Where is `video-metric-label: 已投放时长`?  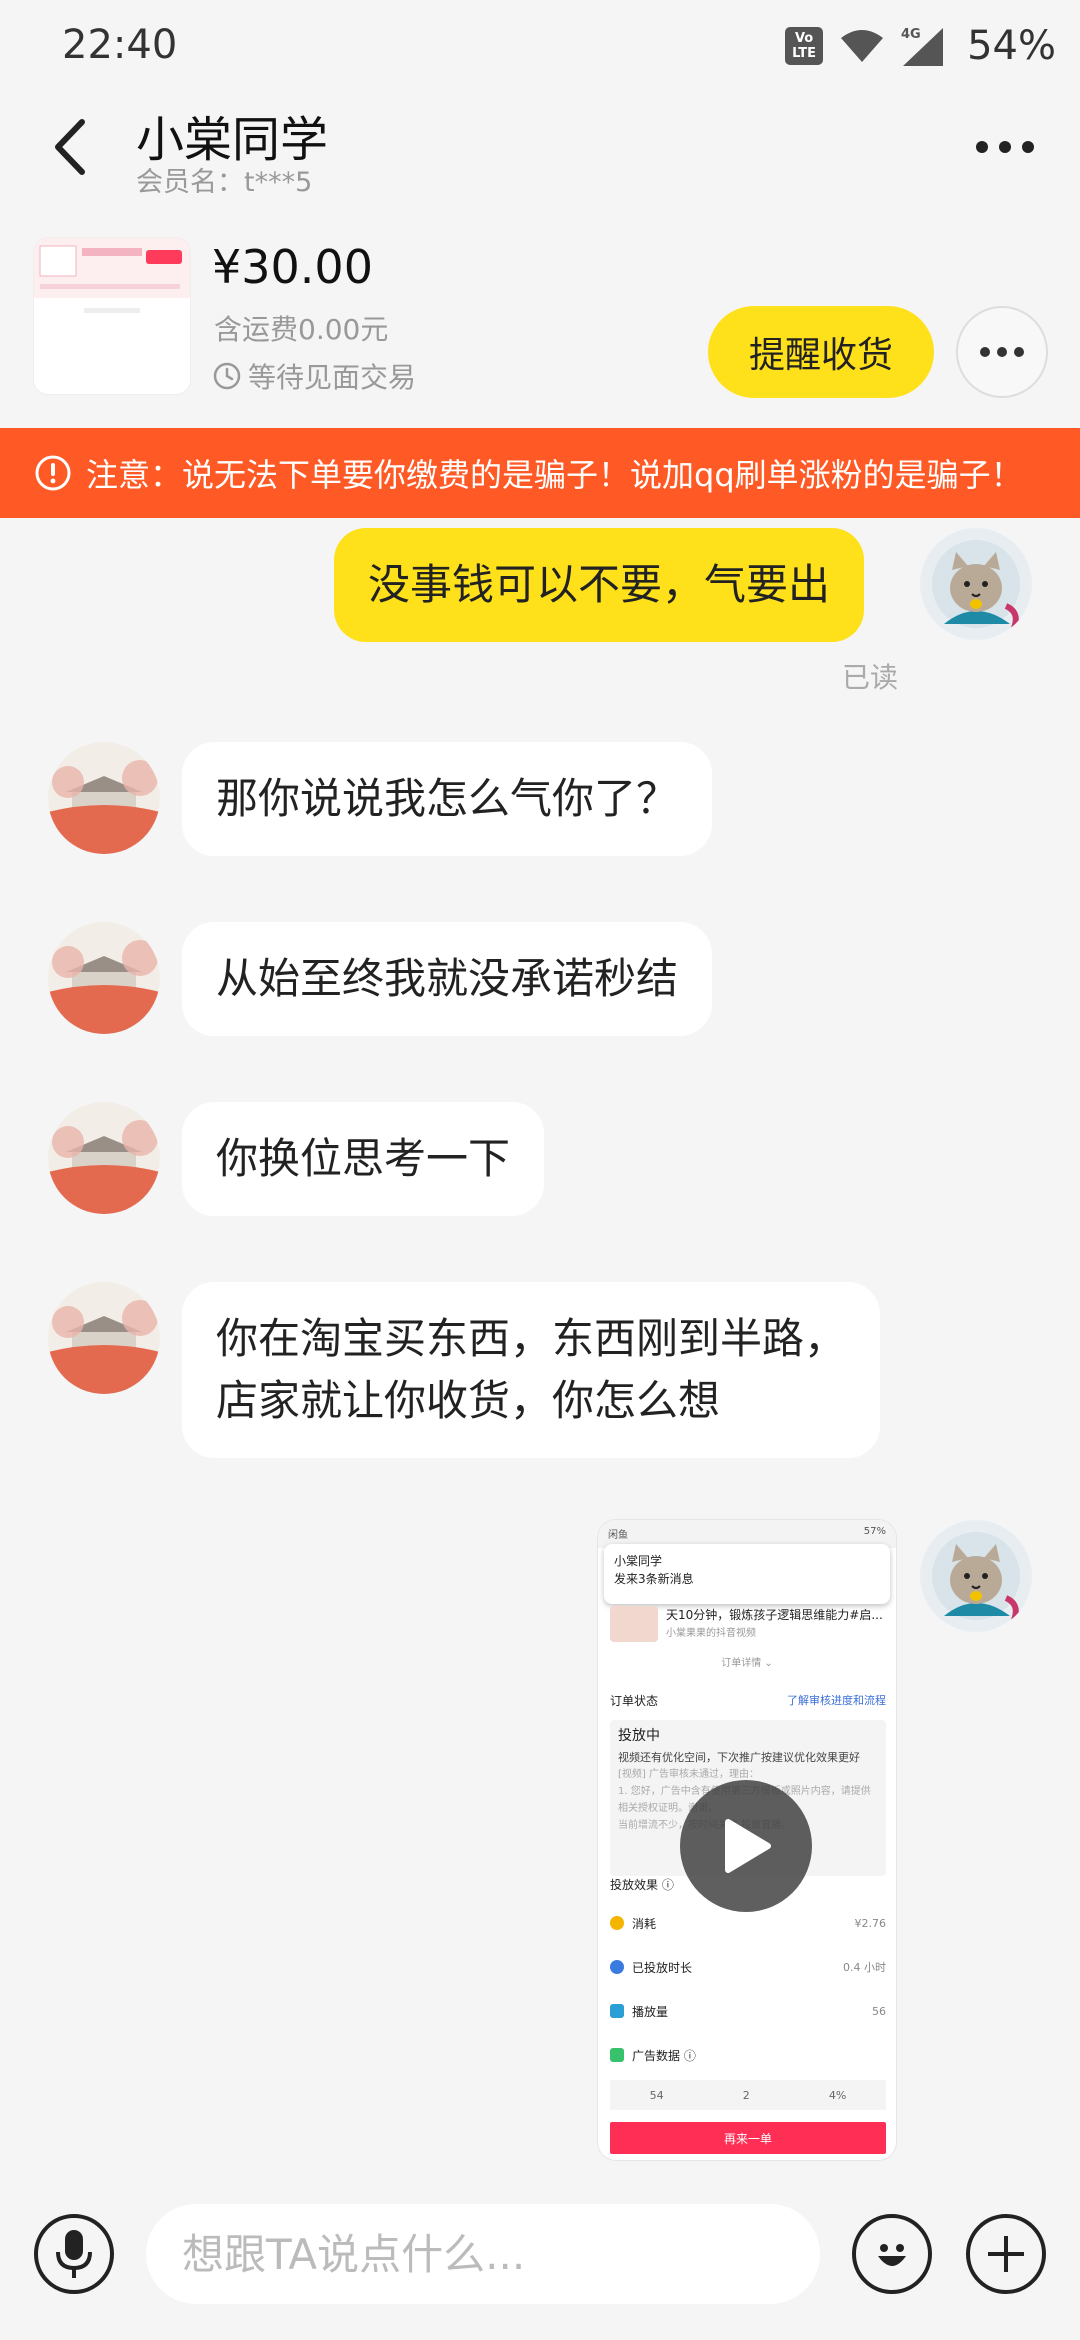
video-metric-label: 已投放时长 is located at coordinates (662, 1967).